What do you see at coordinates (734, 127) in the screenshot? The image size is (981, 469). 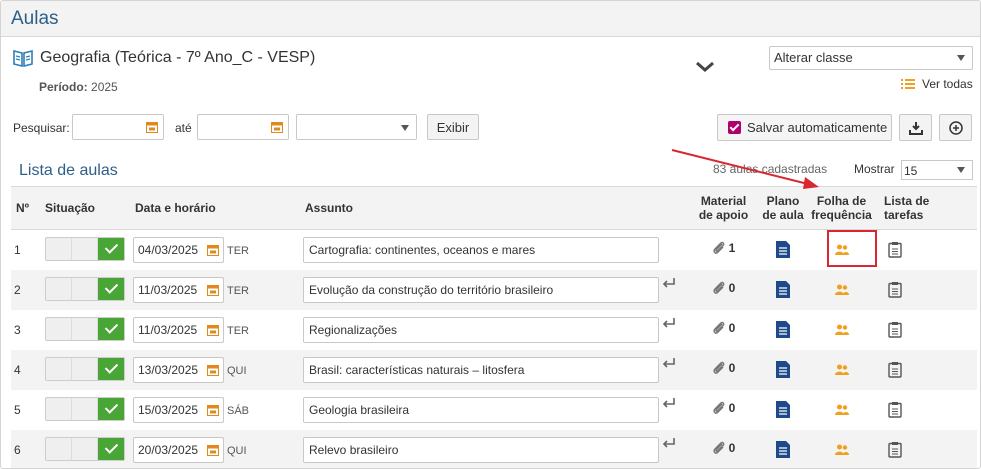 I see `checkbox-checked-icon` at bounding box center [734, 127].